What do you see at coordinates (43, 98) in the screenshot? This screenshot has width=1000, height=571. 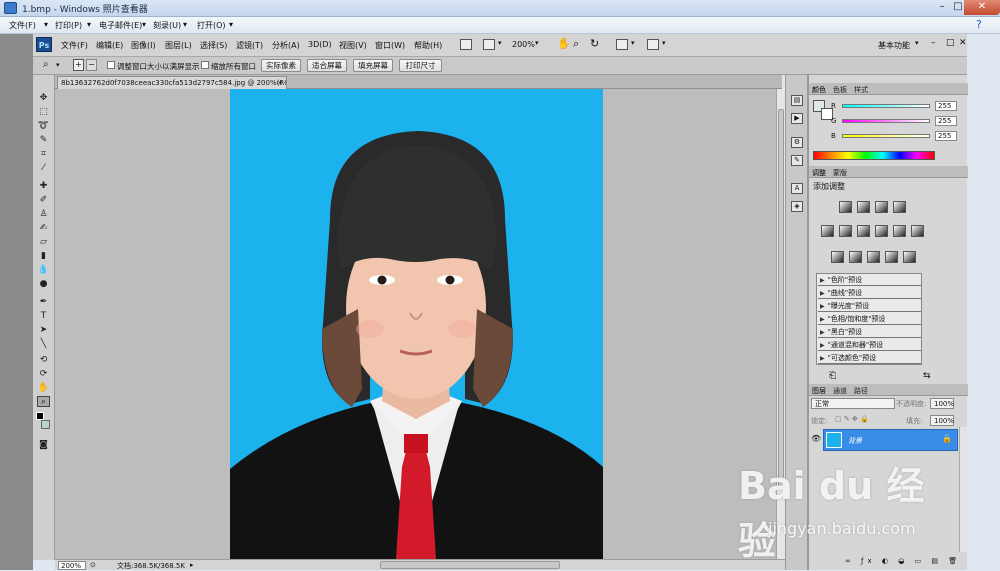 I see `move-tool-icon: ✥` at bounding box center [43, 98].